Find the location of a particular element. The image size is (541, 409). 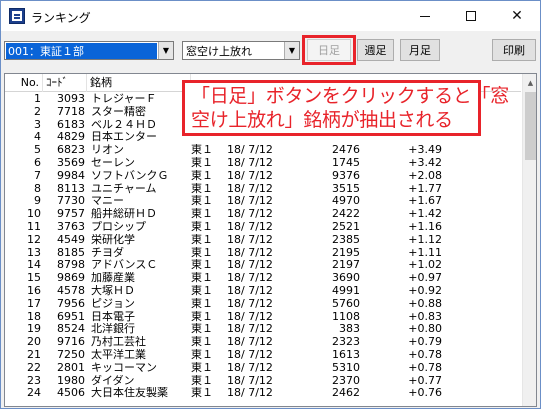

table-row: 9 7730 マニー 東１ 18/ 7/12 4970 +1.67 is located at coordinates (263, 201).